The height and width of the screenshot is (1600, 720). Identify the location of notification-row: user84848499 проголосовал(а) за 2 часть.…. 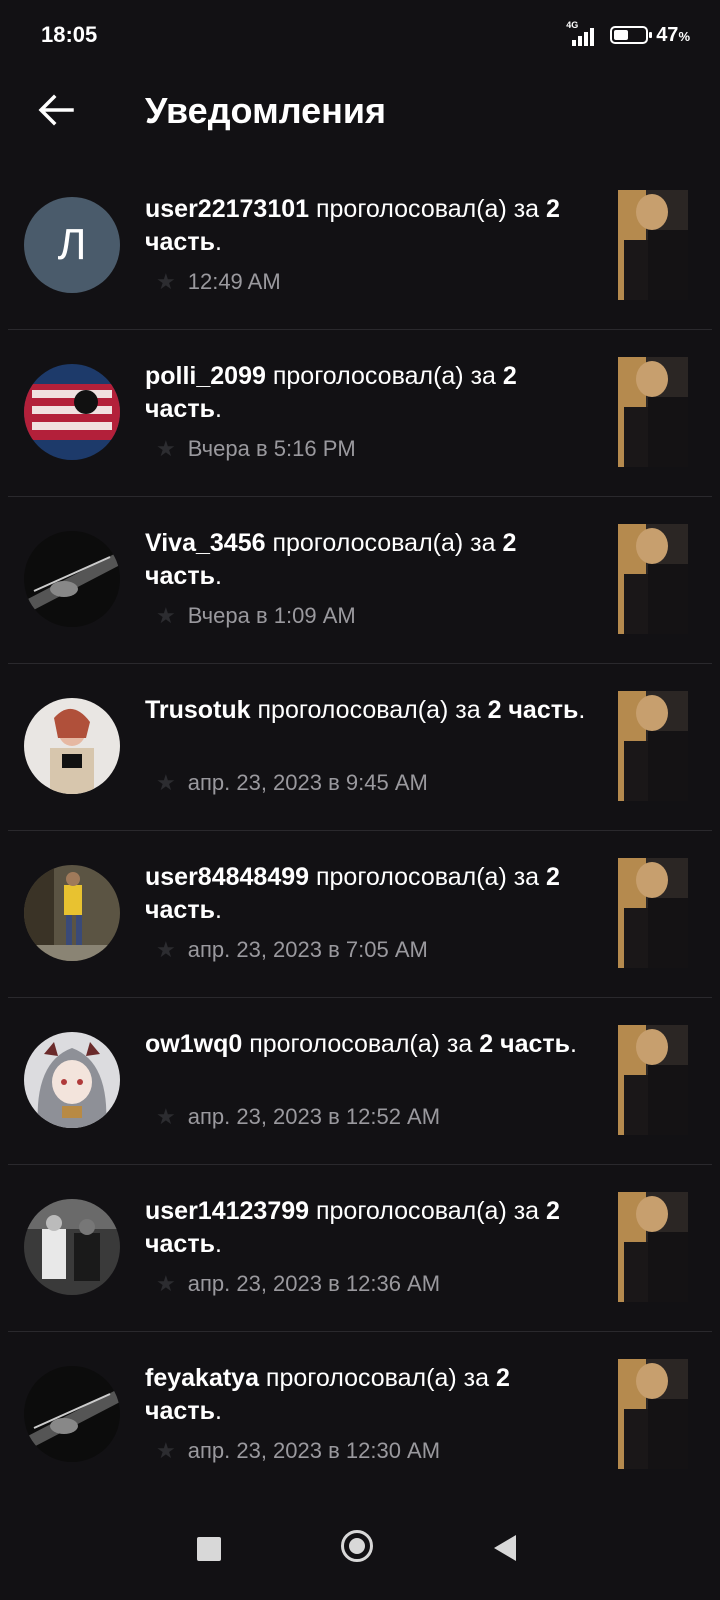
(360, 914).